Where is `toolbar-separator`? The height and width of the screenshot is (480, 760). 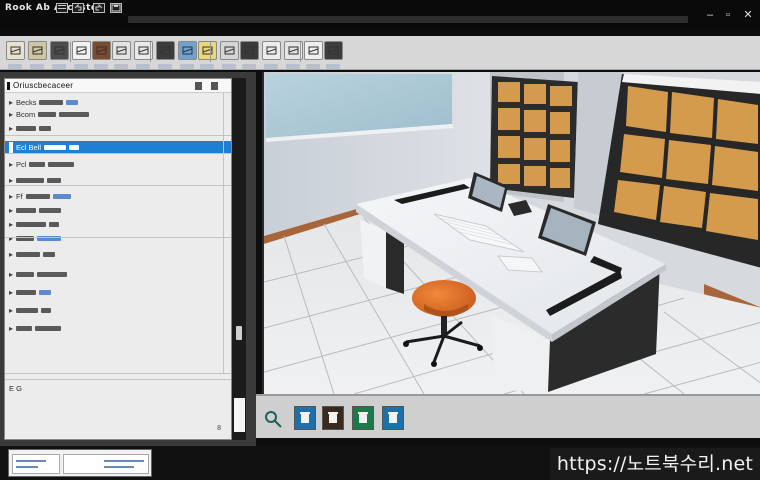
toolbar-separator is located at coordinates (210, 52).